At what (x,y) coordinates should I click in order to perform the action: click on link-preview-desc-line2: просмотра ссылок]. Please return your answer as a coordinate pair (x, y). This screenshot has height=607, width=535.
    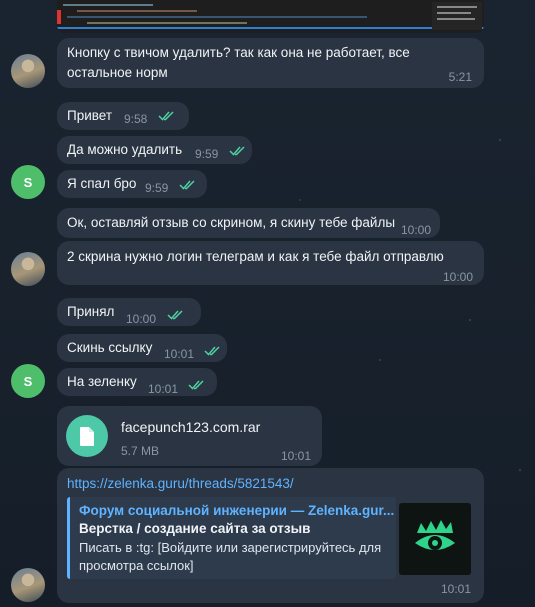
    Looking at the image, I should click on (136, 565).